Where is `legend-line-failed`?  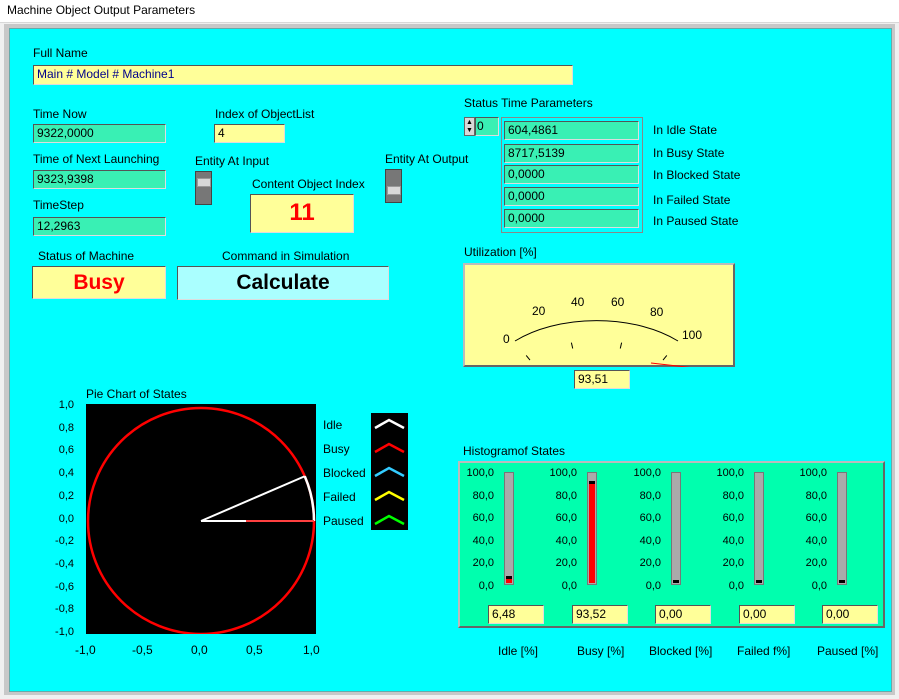 legend-line-failed is located at coordinates (389, 496).